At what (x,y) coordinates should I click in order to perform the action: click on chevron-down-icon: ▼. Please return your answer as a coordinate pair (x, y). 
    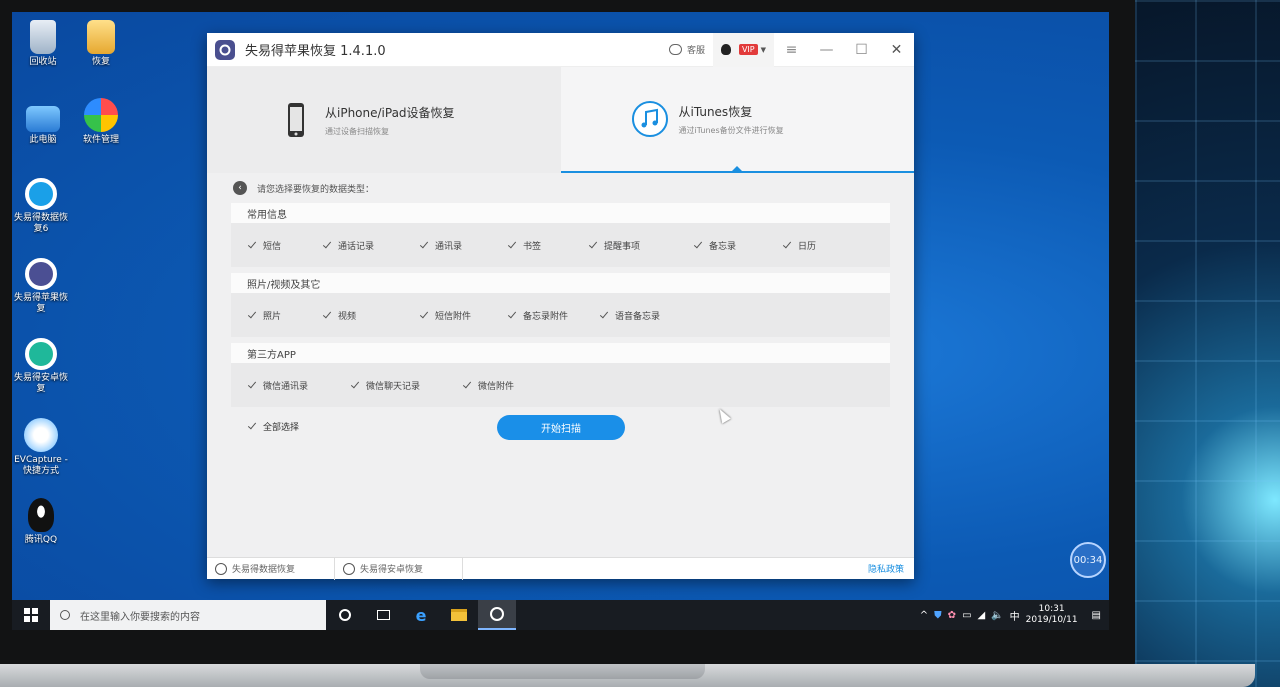
    Looking at the image, I should click on (763, 49).